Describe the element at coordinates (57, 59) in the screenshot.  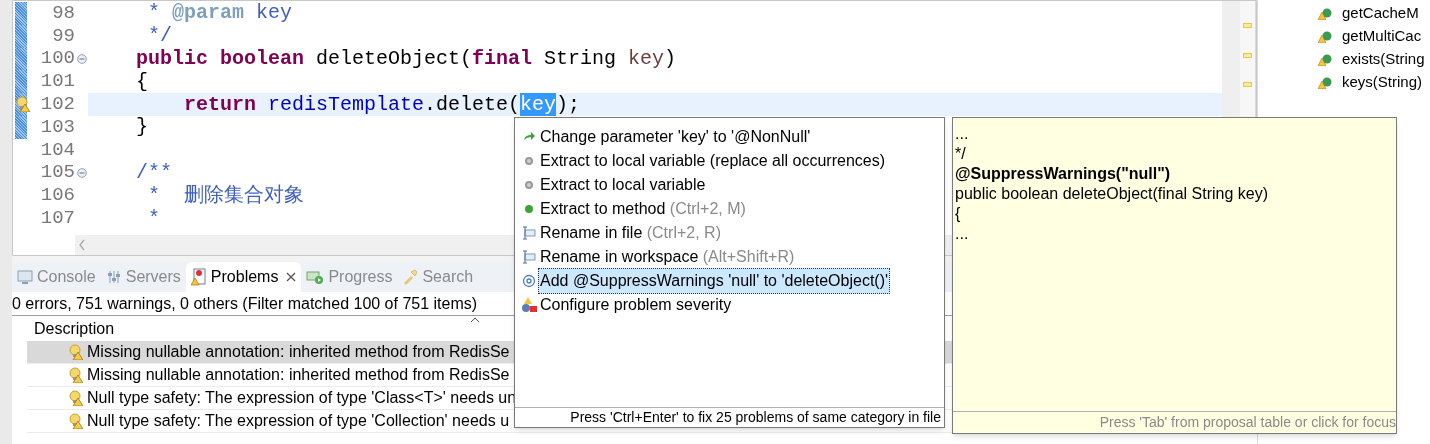
I see `line-number: 100` at that location.